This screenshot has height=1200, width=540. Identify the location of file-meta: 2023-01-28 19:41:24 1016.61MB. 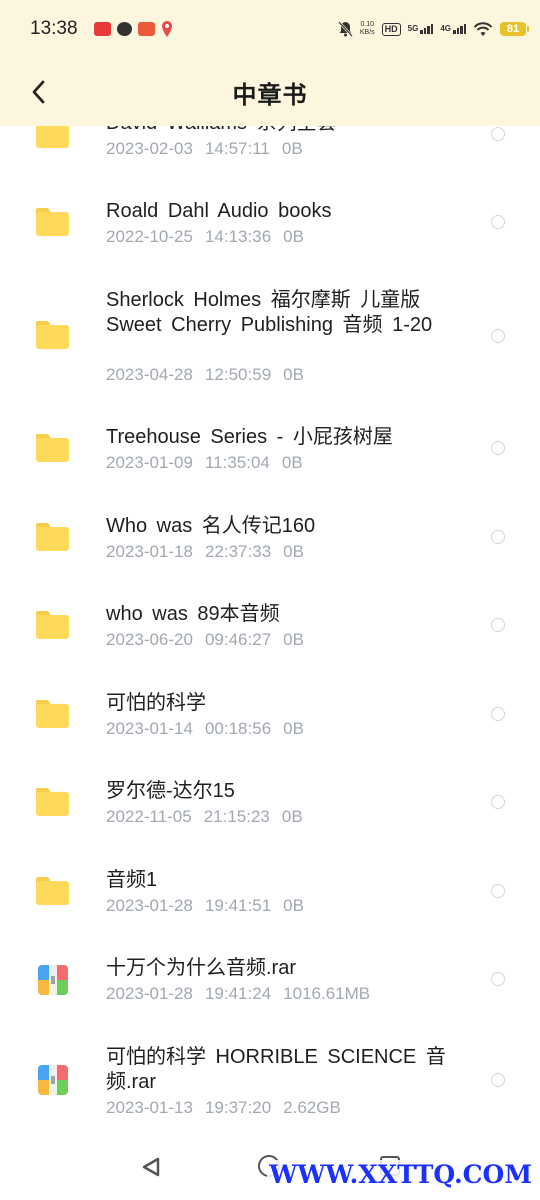
(244, 994).